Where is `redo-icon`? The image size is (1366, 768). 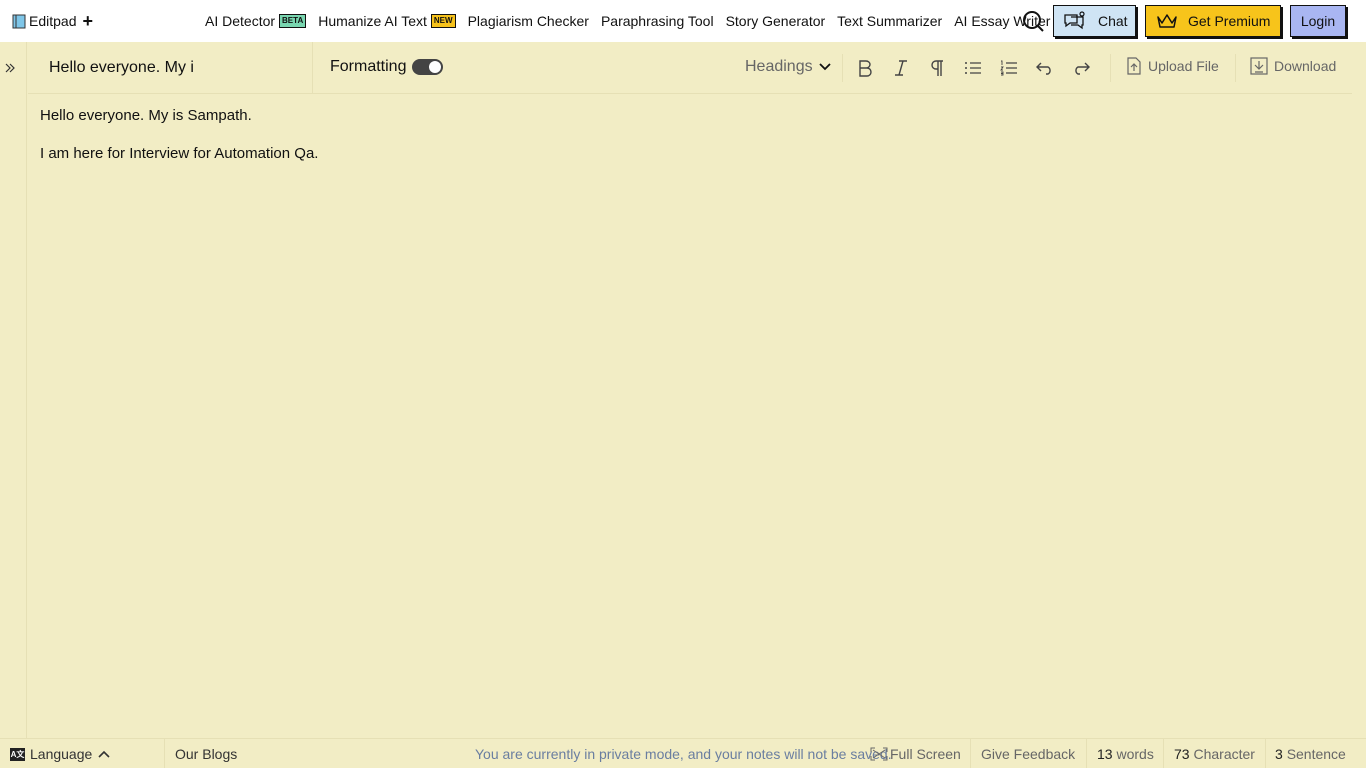 redo-icon is located at coordinates (1081, 68).